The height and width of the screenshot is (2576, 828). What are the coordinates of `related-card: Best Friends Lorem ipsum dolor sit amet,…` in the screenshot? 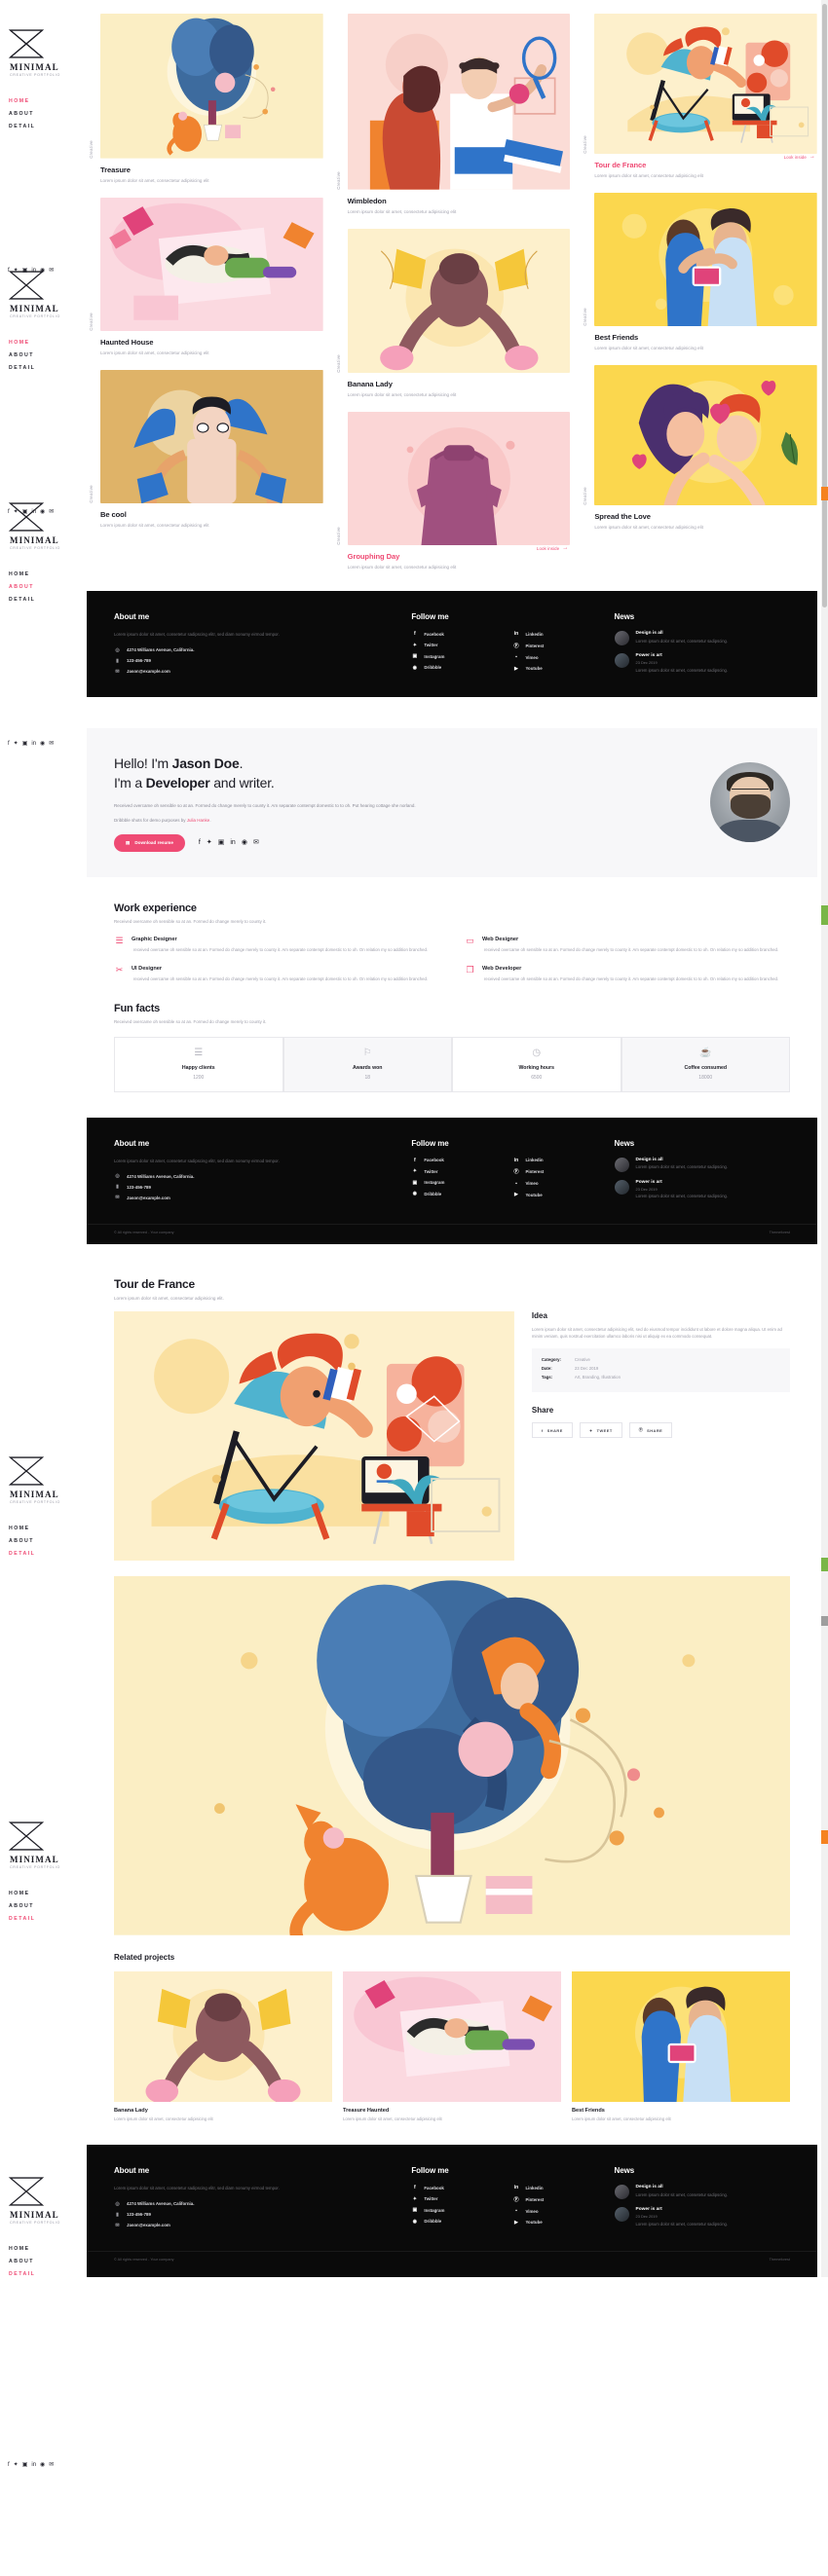 It's located at (681, 2046).